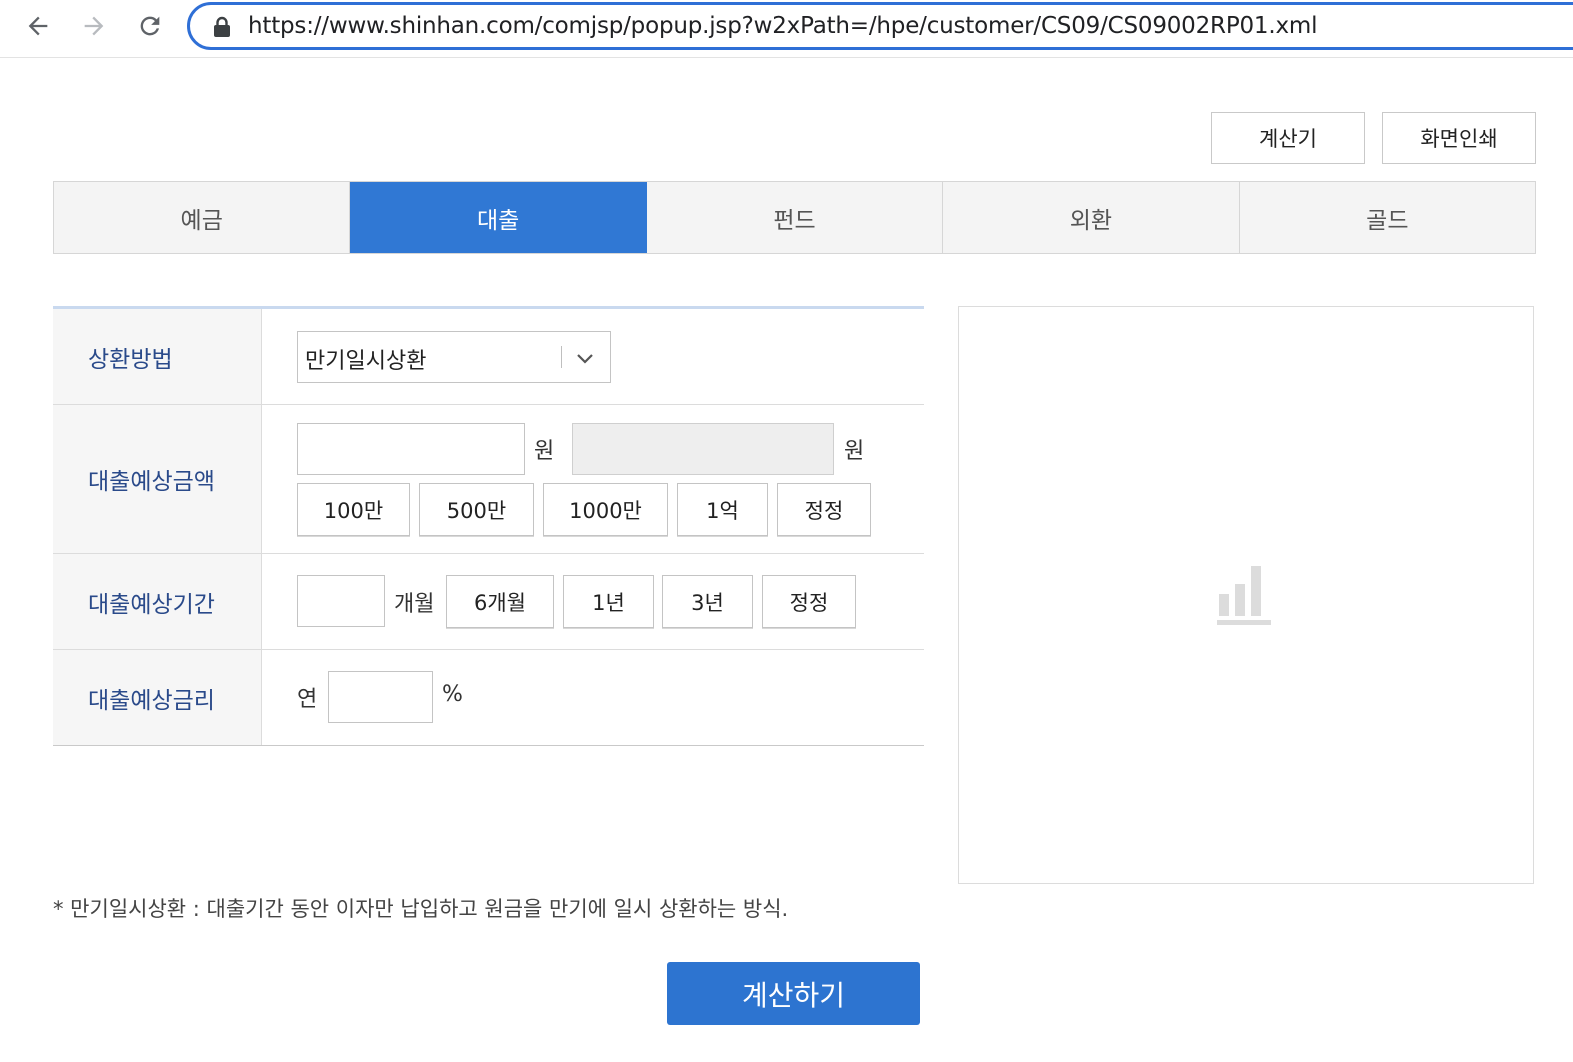  Describe the element at coordinates (498, 217) in the screenshot. I see `tab-loan: 대출` at that location.